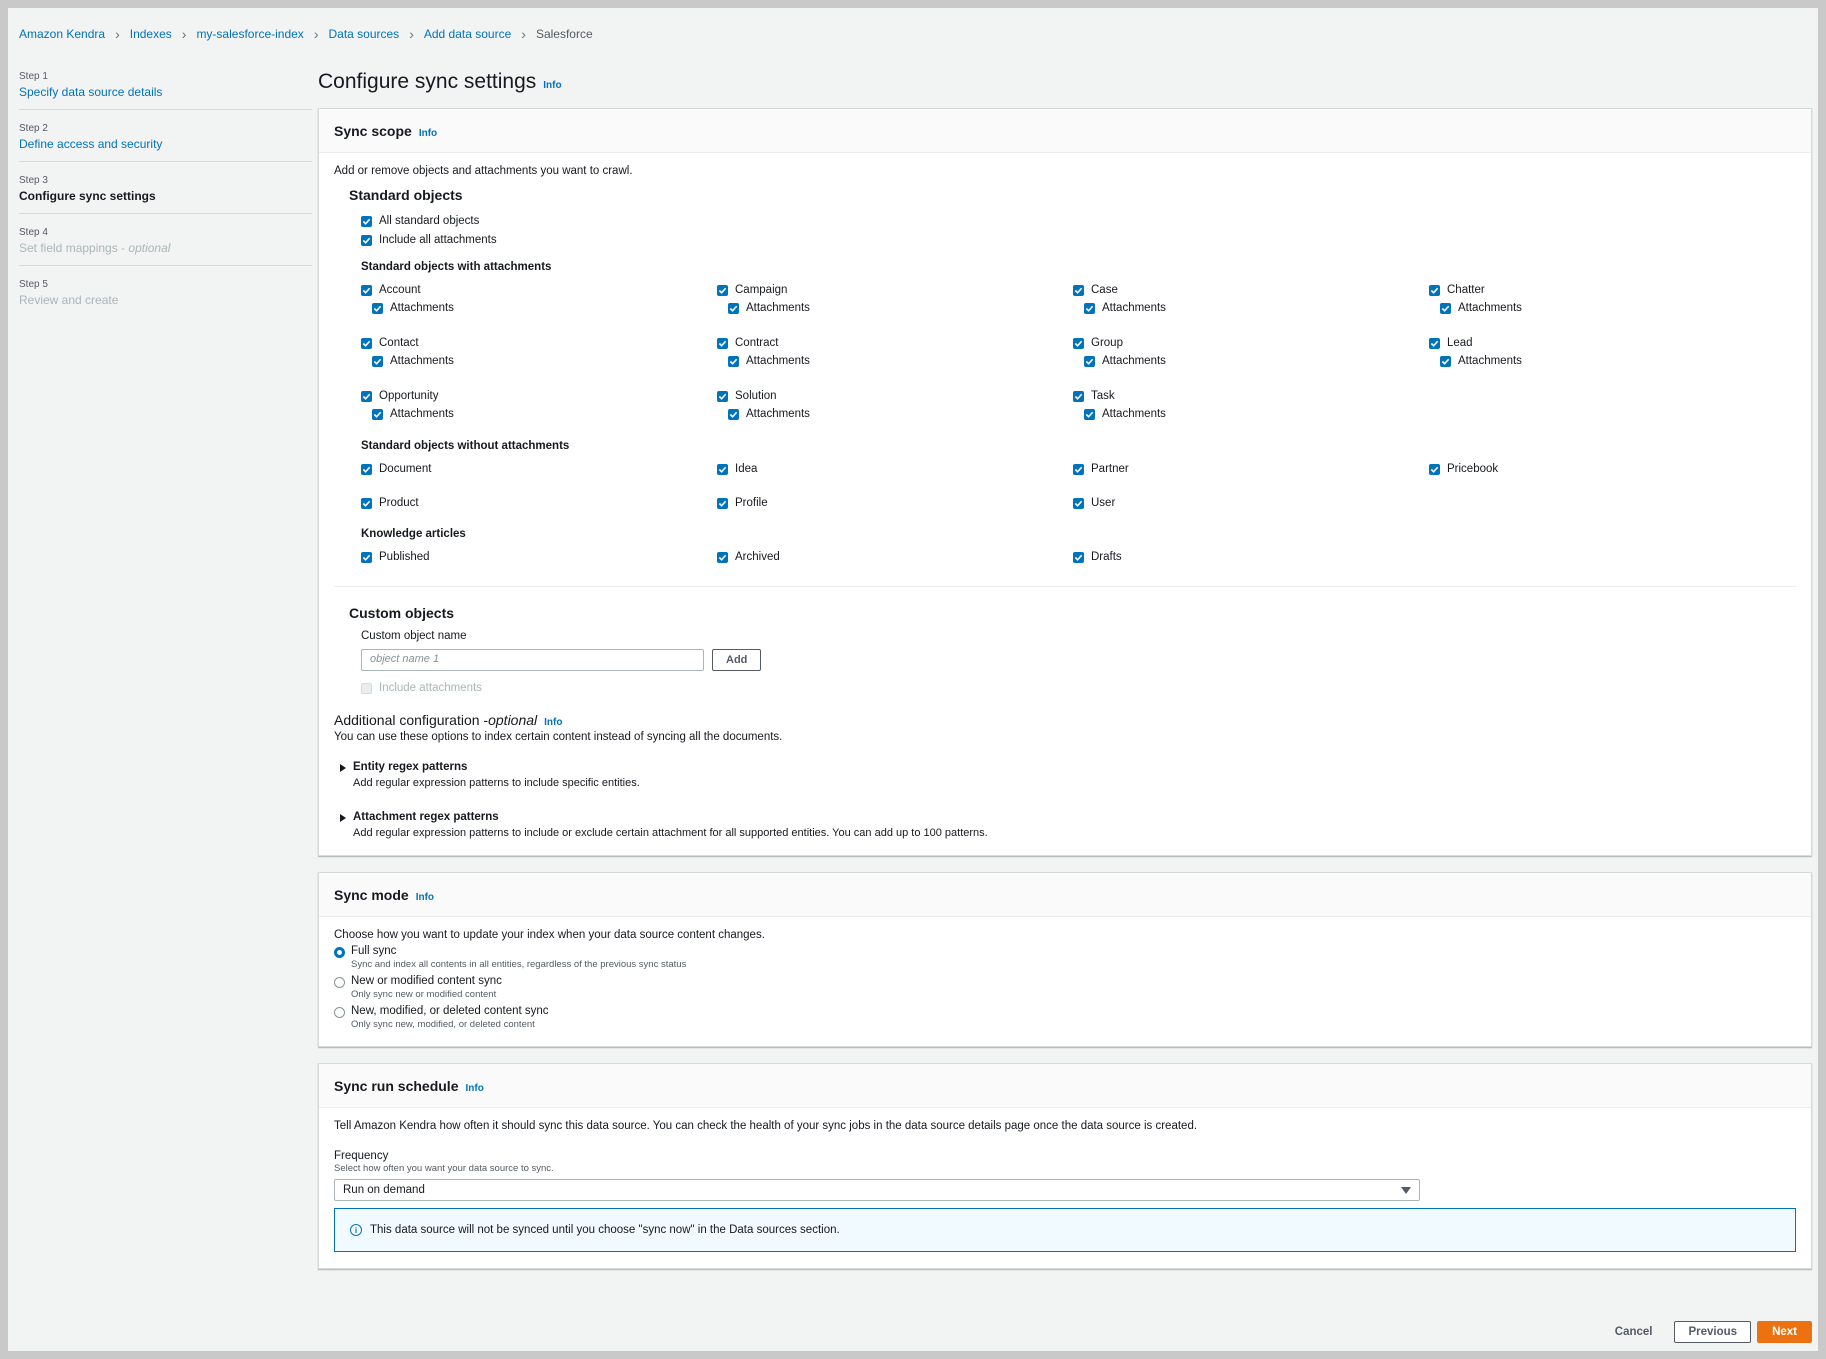 This screenshot has width=1826, height=1359. Describe the element at coordinates (374, 951) in the screenshot. I see `radio-label: Full sync` at that location.